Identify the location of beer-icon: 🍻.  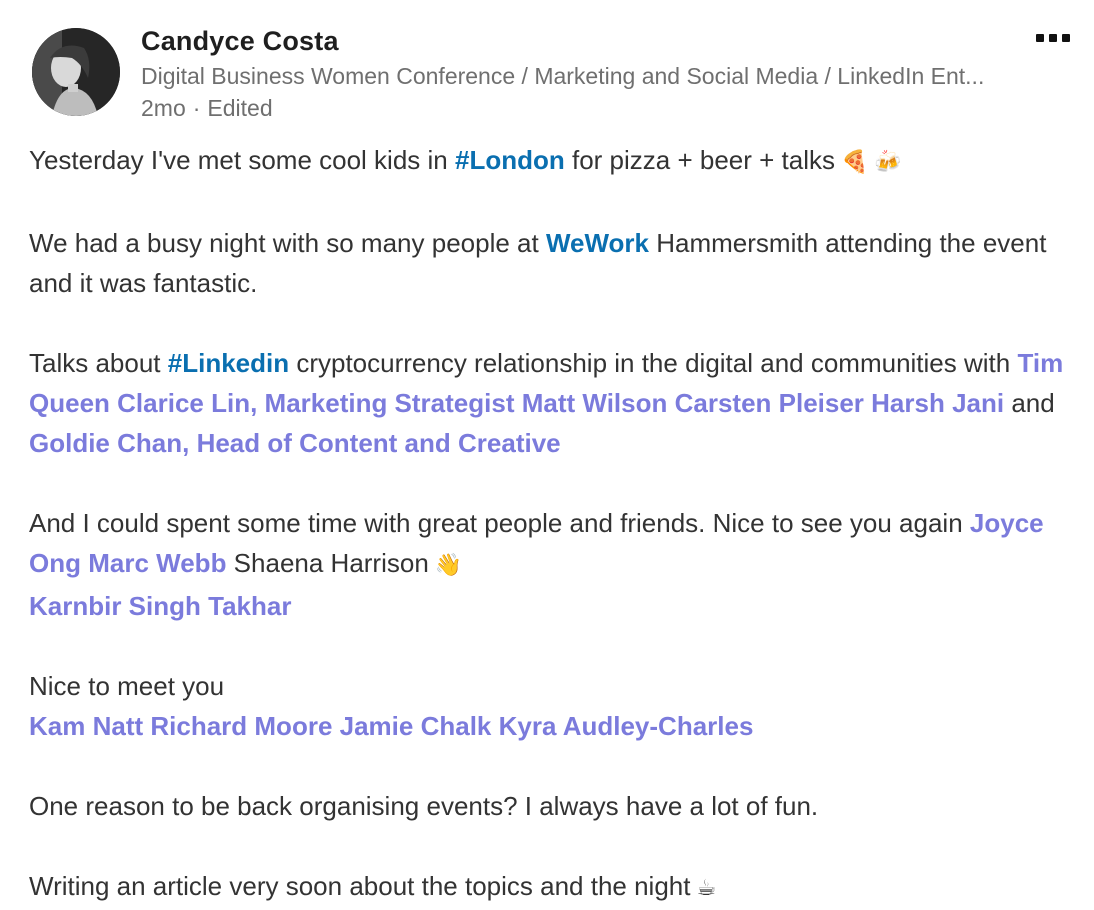
(888, 162).